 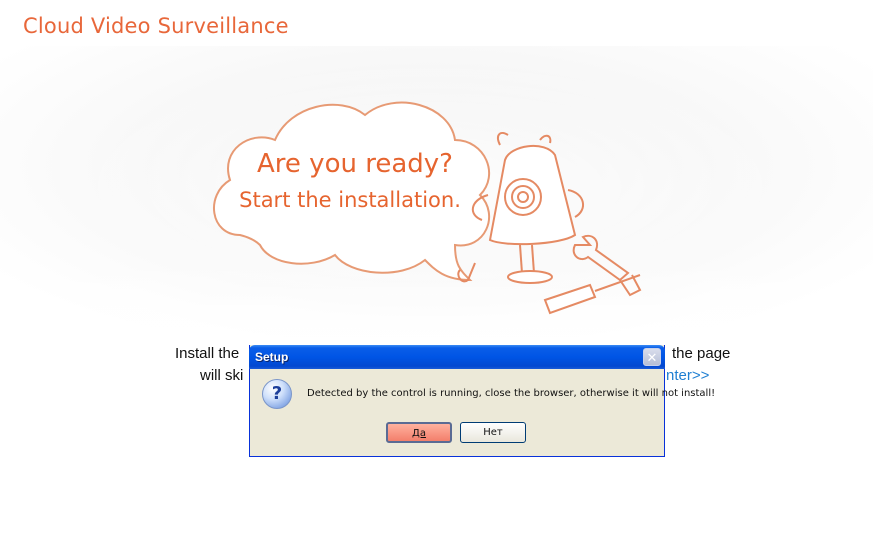 I want to click on hero-line-2: Start the installation., so click(x=350, y=200).